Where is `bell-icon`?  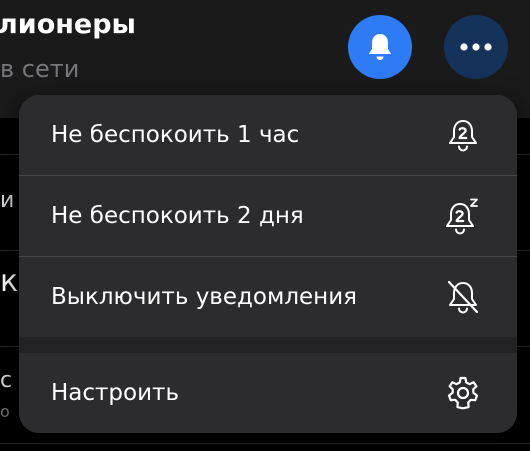 bell-icon is located at coordinates (380, 47).